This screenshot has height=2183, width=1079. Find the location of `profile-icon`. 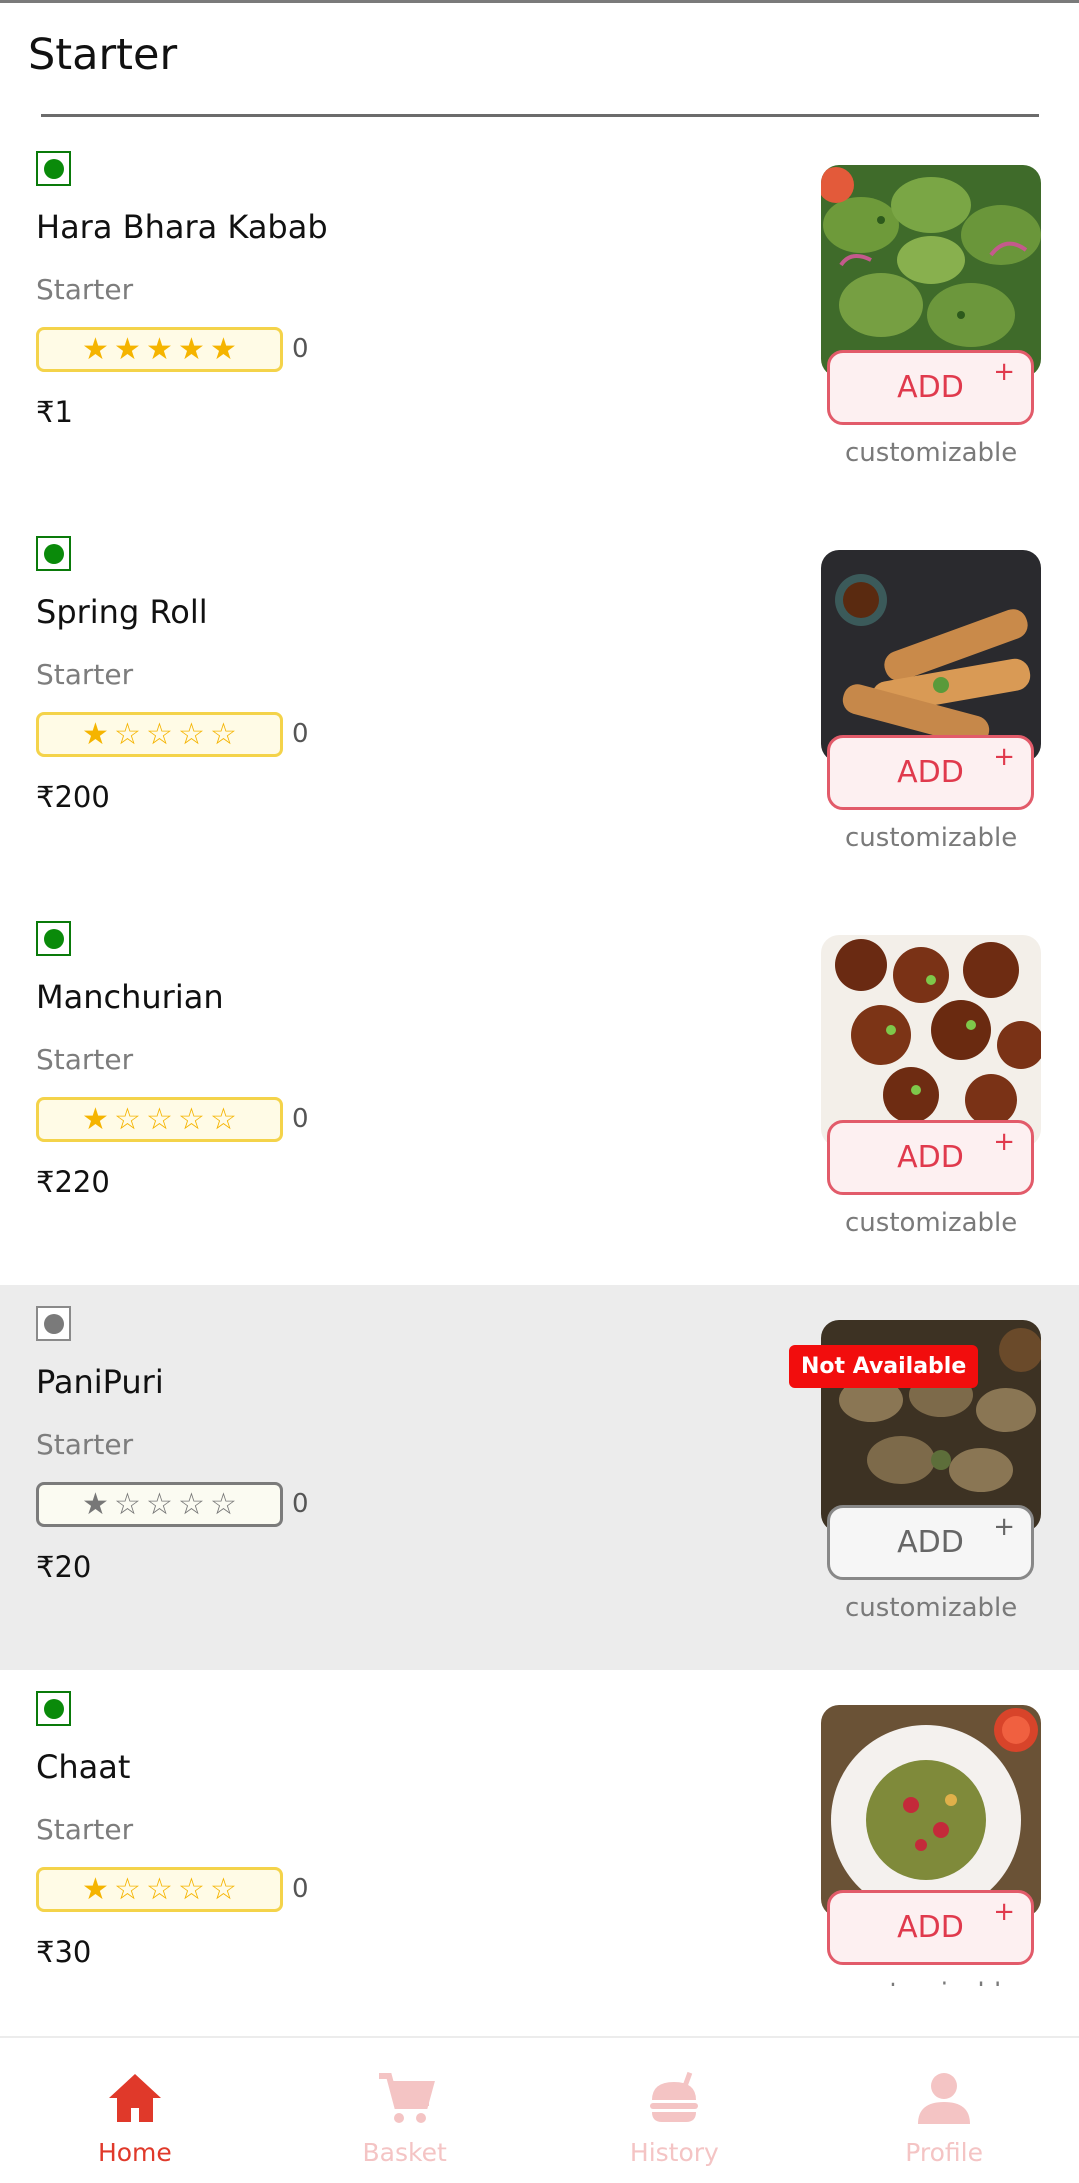

profile-icon is located at coordinates (944, 2098).